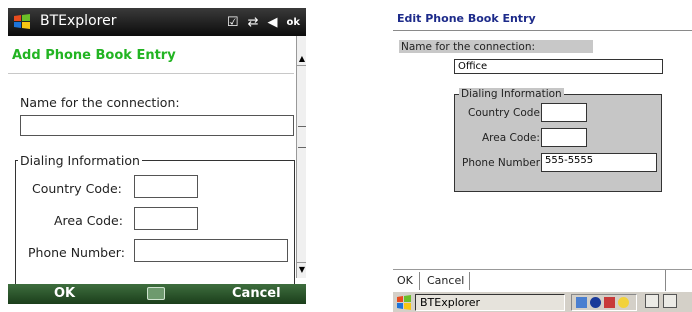  What do you see at coordinates (64, 293) in the screenshot?
I see `ok-softkey: OK` at bounding box center [64, 293].